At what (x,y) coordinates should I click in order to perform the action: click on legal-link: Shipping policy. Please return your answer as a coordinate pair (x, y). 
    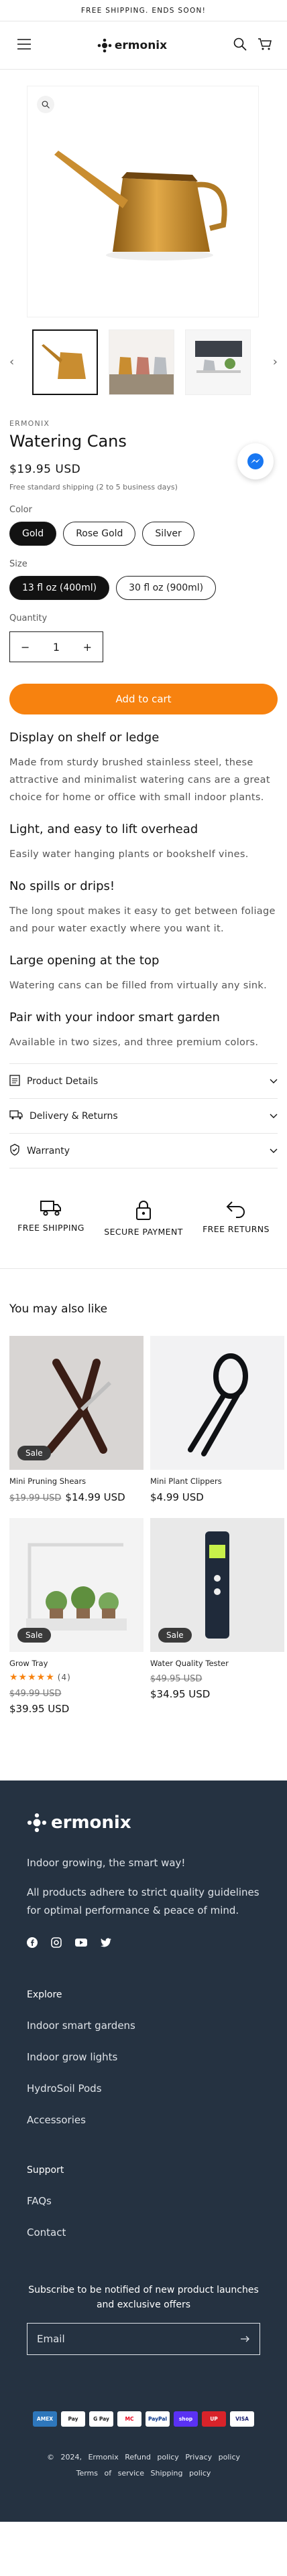
    Looking at the image, I should click on (181, 2473).